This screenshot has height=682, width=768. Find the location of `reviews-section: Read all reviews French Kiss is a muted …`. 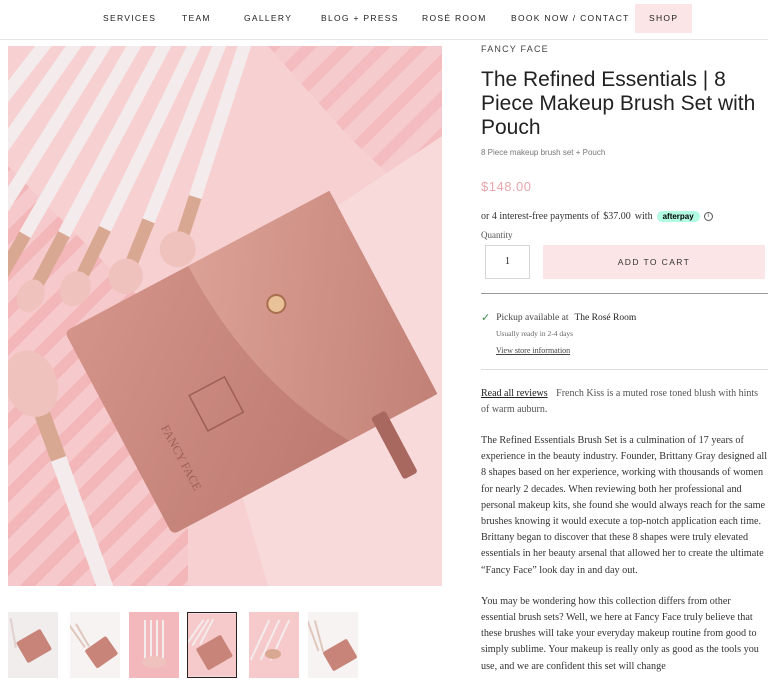

reviews-section: Read all reviews French Kiss is a muted … is located at coordinates (624, 402).